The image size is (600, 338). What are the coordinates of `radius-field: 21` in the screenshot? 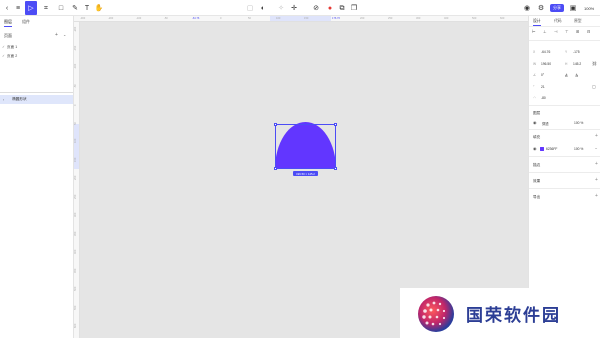 It's located at (543, 87).